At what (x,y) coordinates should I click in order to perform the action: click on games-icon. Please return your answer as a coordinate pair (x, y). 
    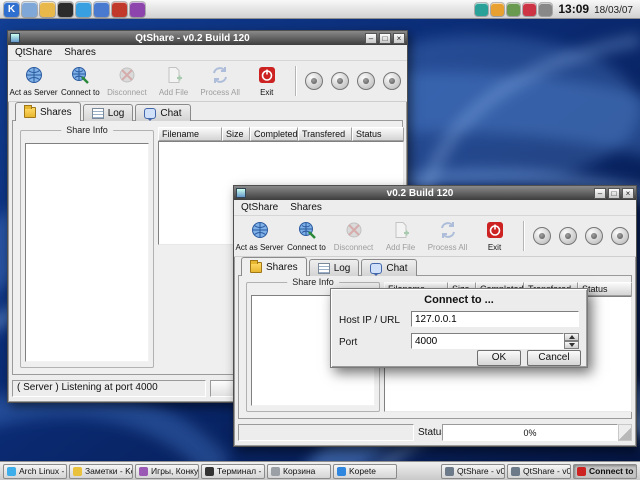
    Looking at the image, I should click on (143, 471).